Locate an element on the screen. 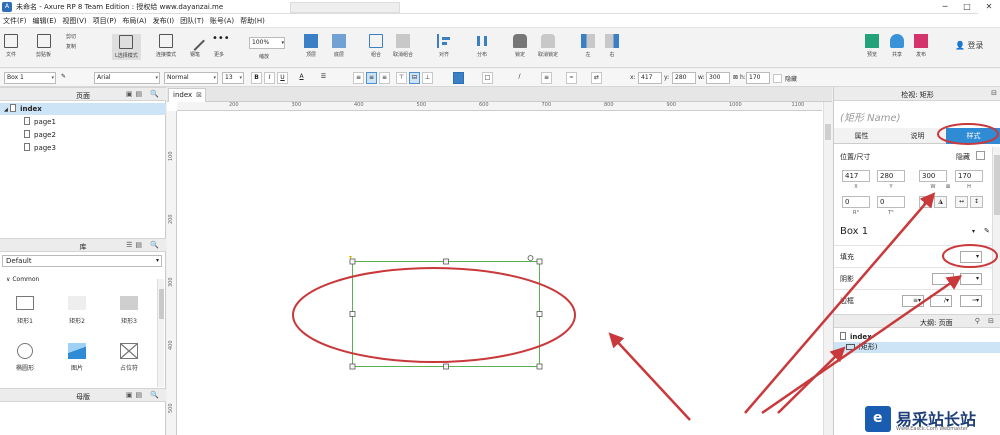  unlock-button: 取消锁定 is located at coordinates (548, 46).